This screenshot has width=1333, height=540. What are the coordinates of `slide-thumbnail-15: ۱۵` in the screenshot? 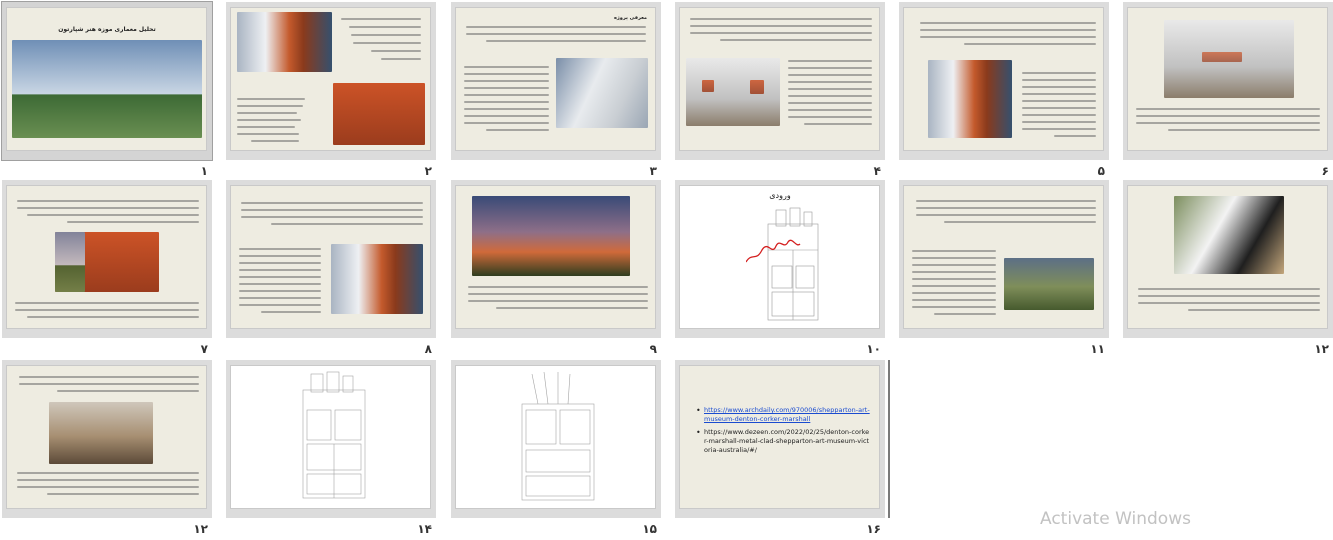 It's located at (556, 448).